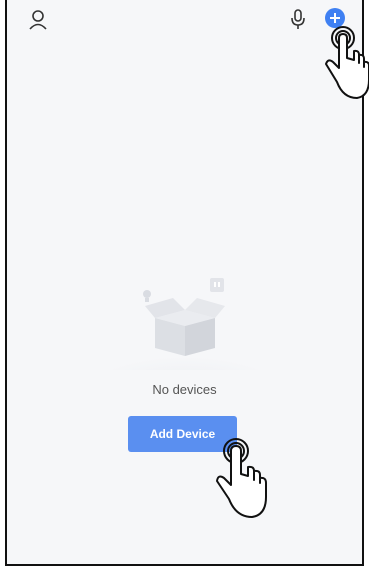 Image resolution: width=369 pixels, height=568 pixels. I want to click on microphone-icon, so click(298, 19).